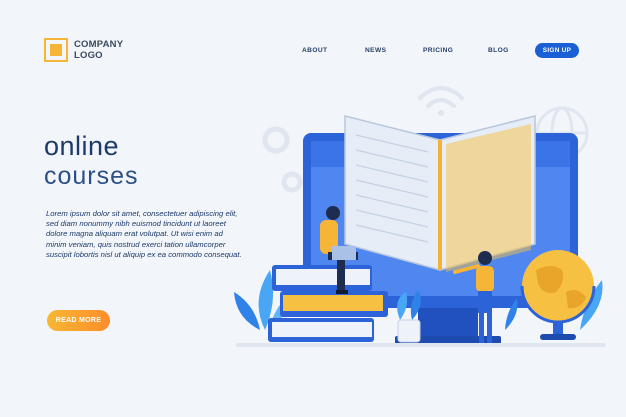 The height and width of the screenshot is (417, 626). What do you see at coordinates (328, 303) in the screenshot?
I see `book-stack-icon` at bounding box center [328, 303].